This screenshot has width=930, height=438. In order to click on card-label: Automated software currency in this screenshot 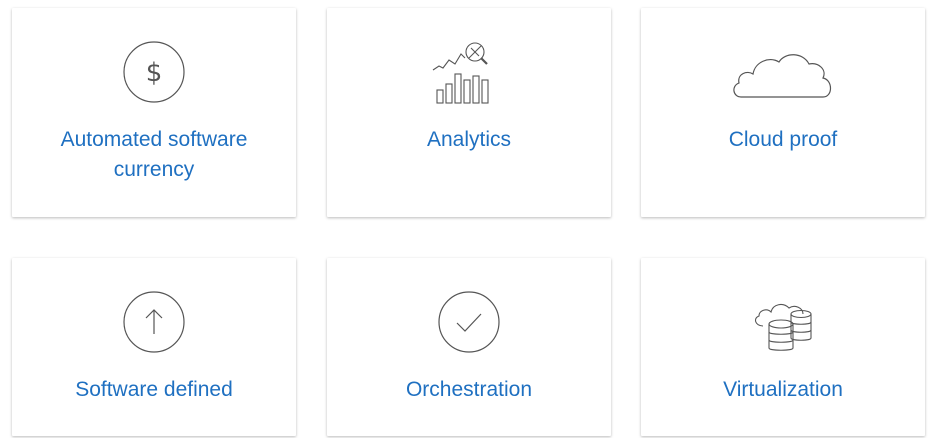, I will do `click(154, 154)`.